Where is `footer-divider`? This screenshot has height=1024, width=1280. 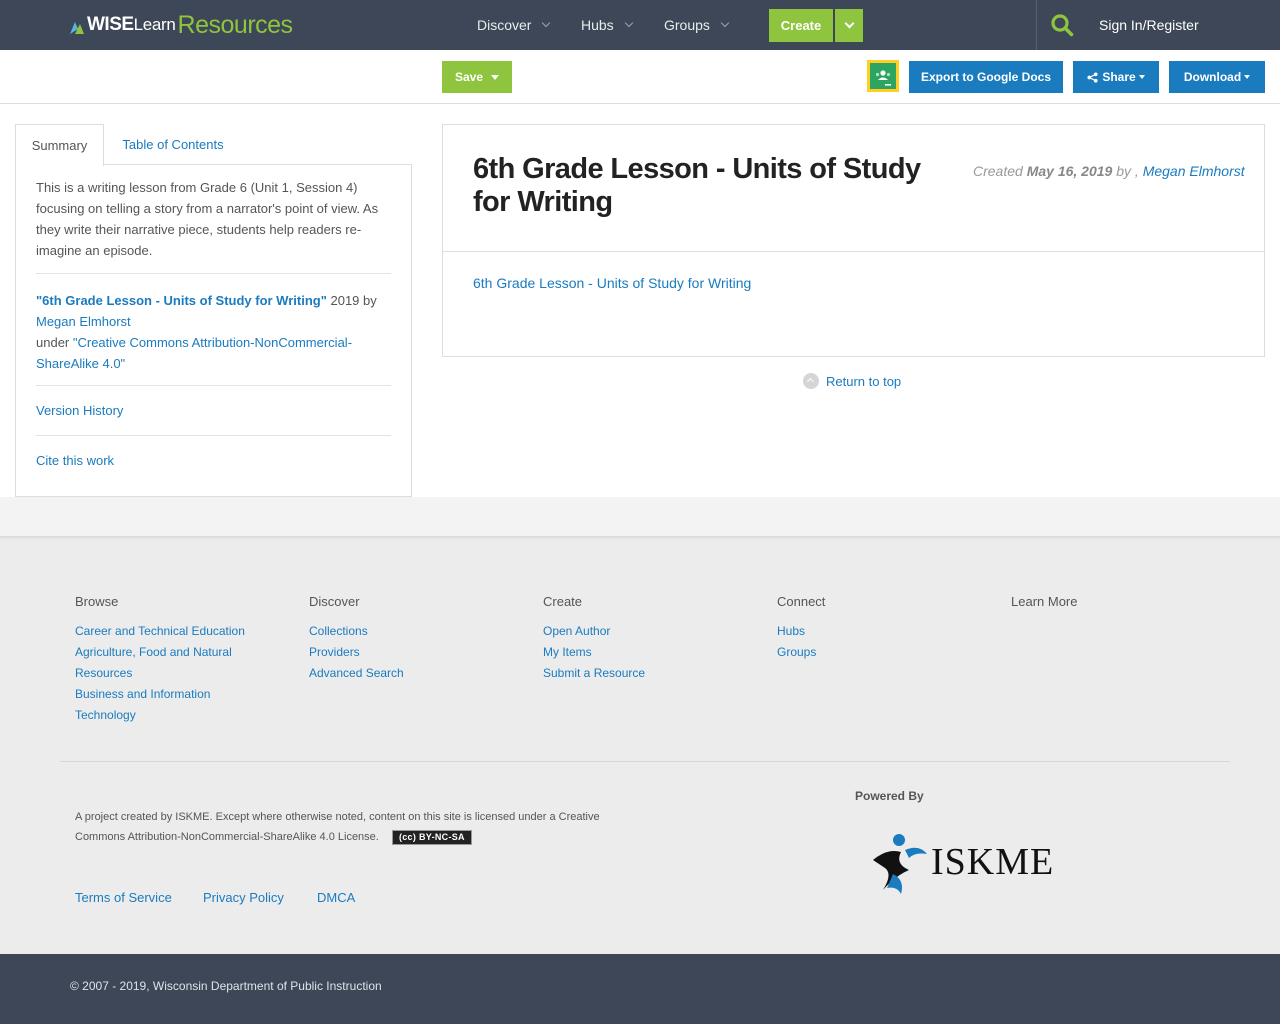
footer-divider is located at coordinates (645, 761).